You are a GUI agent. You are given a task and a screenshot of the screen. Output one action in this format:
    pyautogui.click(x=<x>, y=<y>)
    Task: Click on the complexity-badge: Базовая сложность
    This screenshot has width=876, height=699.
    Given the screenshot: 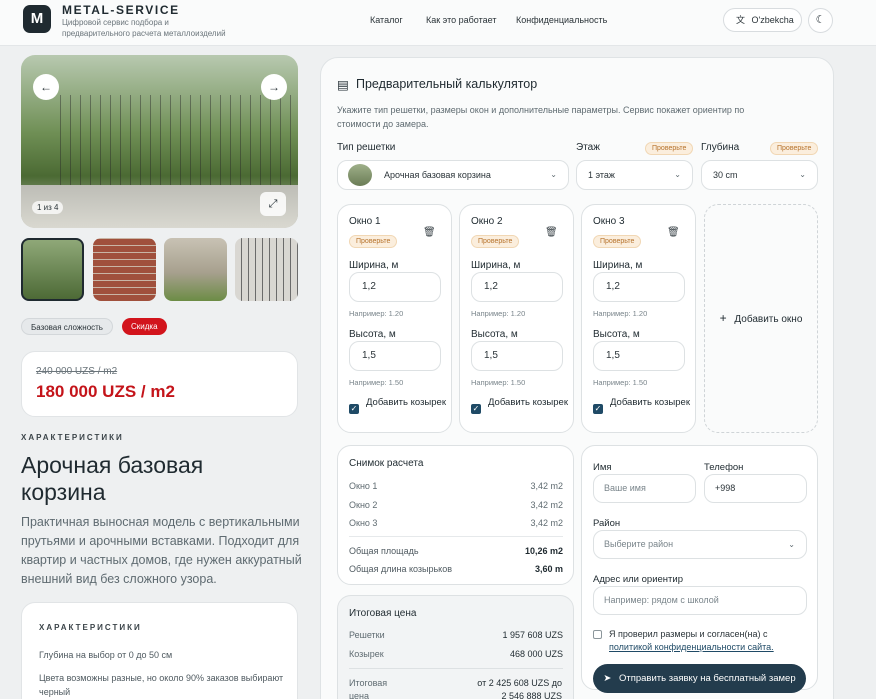 What is the action you would take?
    pyautogui.click(x=67, y=326)
    